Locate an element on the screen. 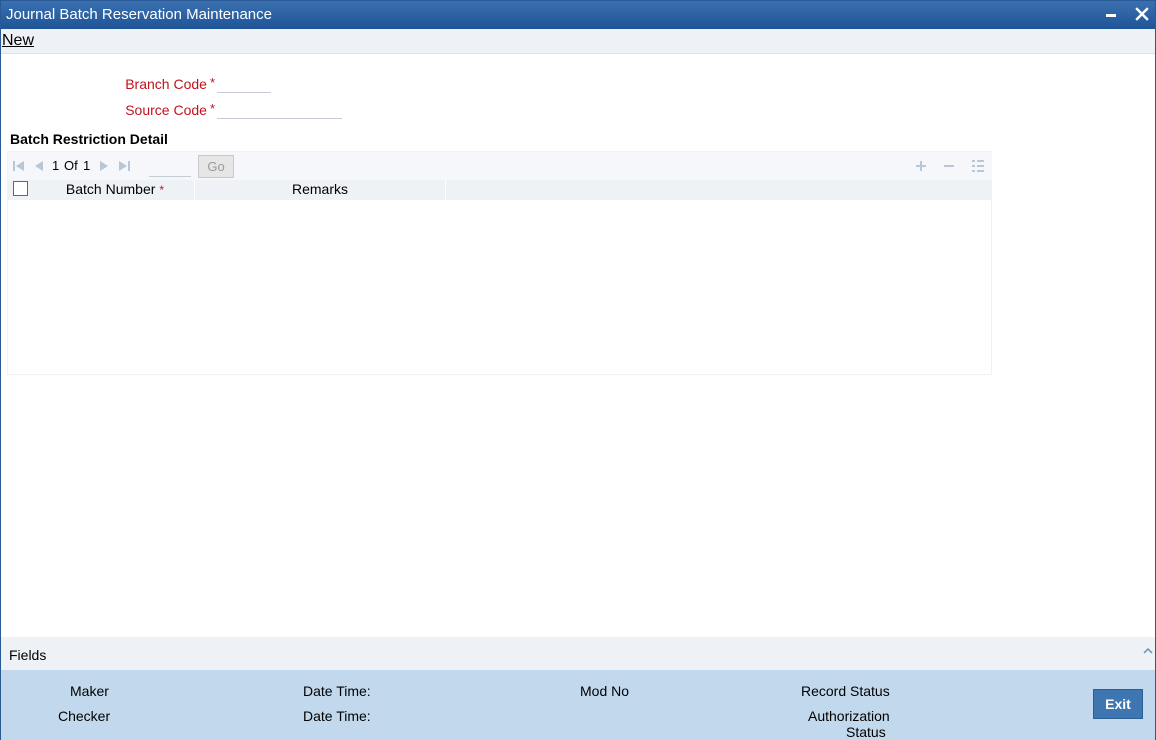 Image resolution: width=1156 pixels, height=740 pixels. minimize-icon is located at coordinates (1112, 14).